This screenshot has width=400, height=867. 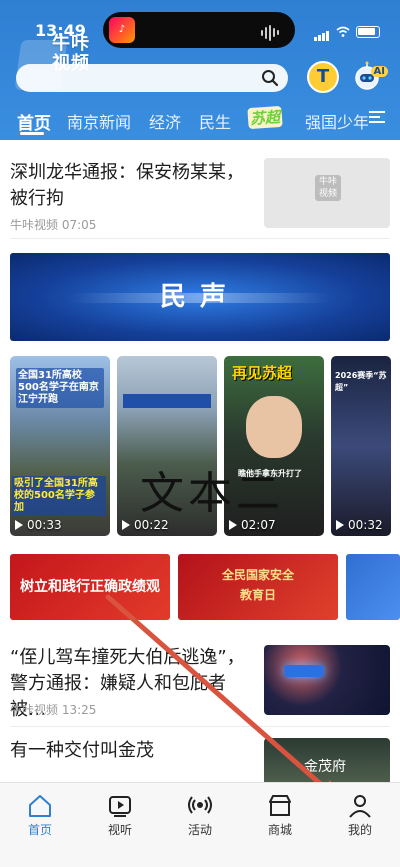 What do you see at coordinates (212, 493) in the screenshot?
I see `overlay-text: 文本二` at bounding box center [212, 493].